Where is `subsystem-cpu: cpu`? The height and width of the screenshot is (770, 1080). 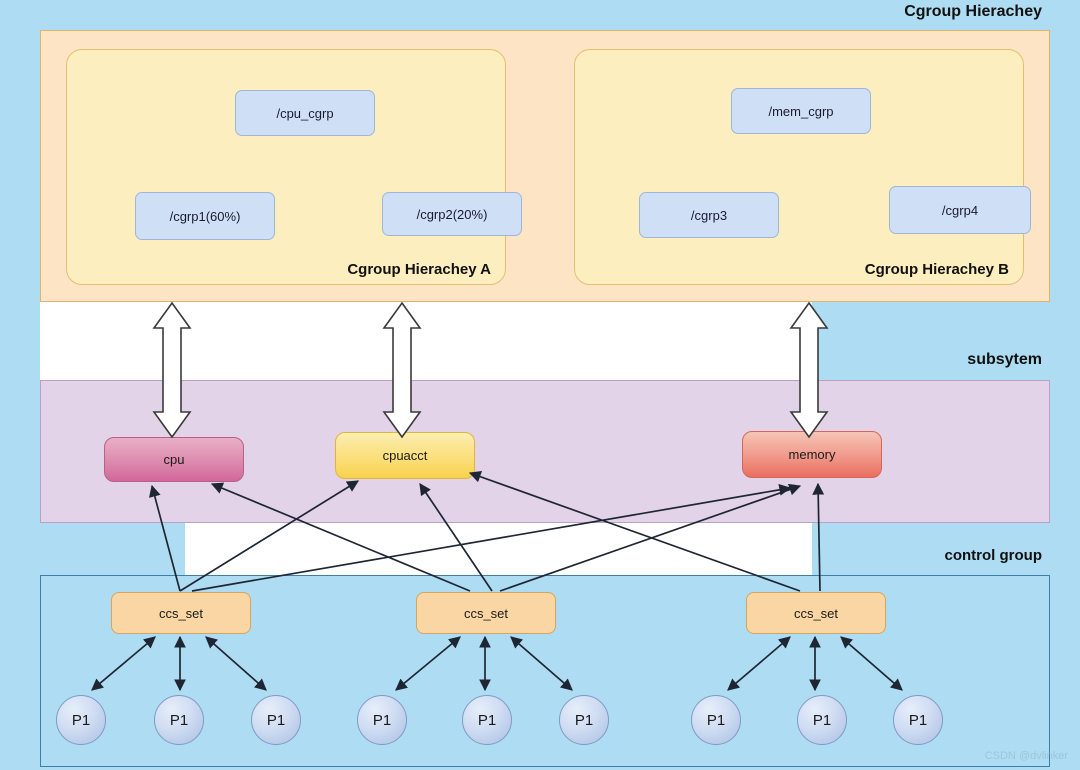 subsystem-cpu: cpu is located at coordinates (174, 459).